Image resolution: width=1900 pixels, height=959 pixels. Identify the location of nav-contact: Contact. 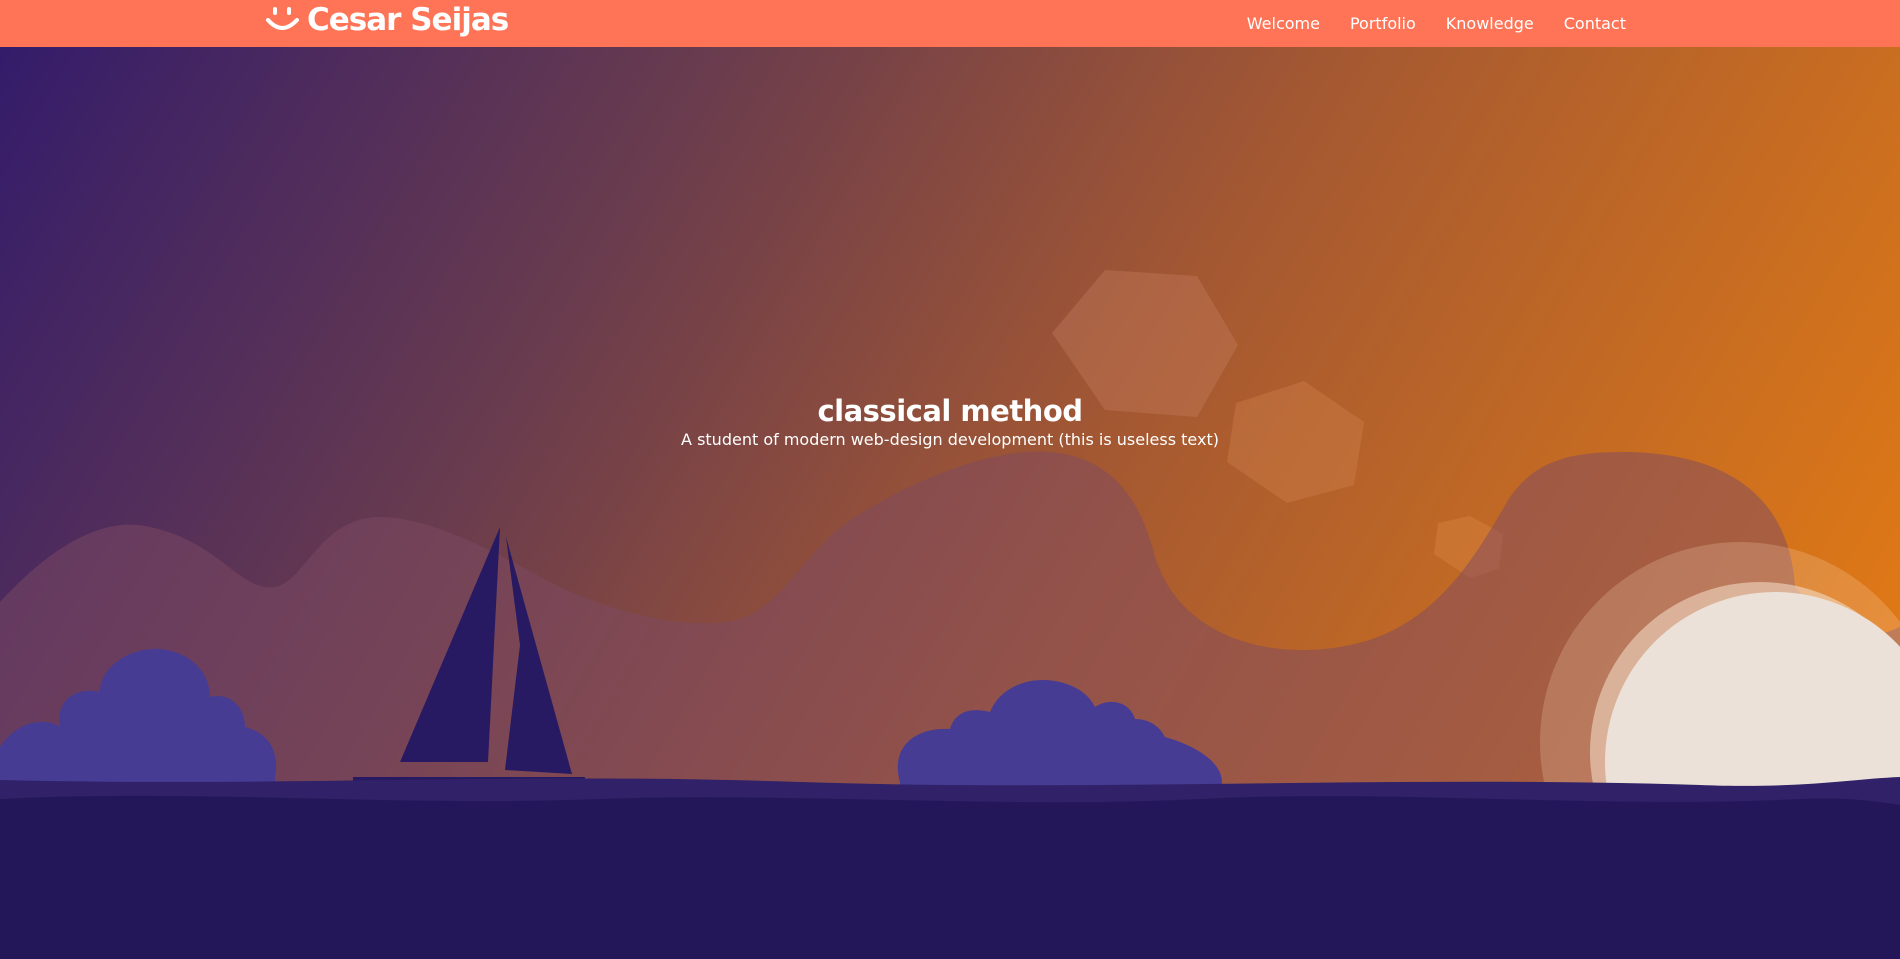
(1595, 23).